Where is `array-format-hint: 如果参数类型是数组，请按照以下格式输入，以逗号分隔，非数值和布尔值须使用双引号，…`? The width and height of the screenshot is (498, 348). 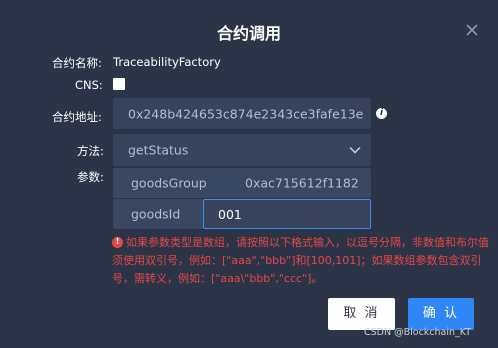
array-format-hint: 如果参数类型是数组，请按照以下格式输入，以逗号分隔，非数值和布尔值须使用双引号，… is located at coordinates (300, 260).